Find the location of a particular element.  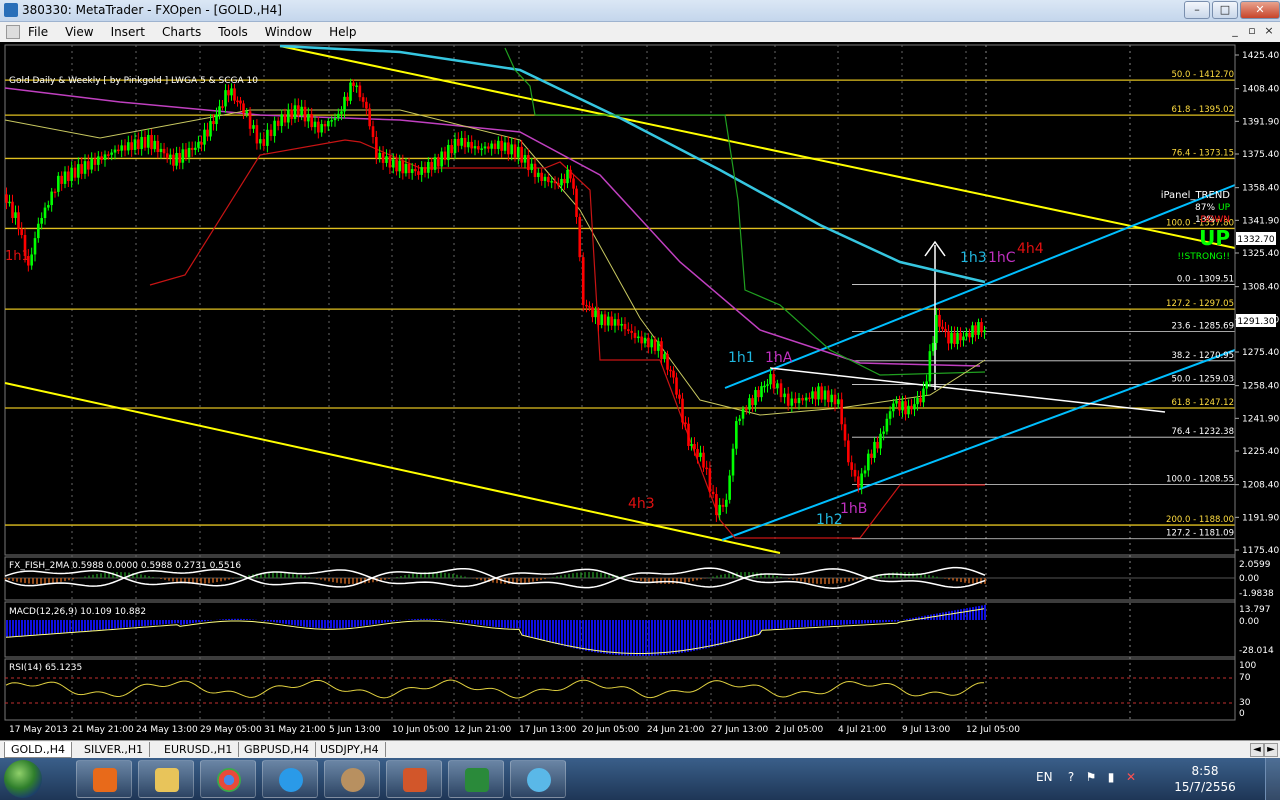

tab-scroll-right-button: ► is located at coordinates (1271, 750).